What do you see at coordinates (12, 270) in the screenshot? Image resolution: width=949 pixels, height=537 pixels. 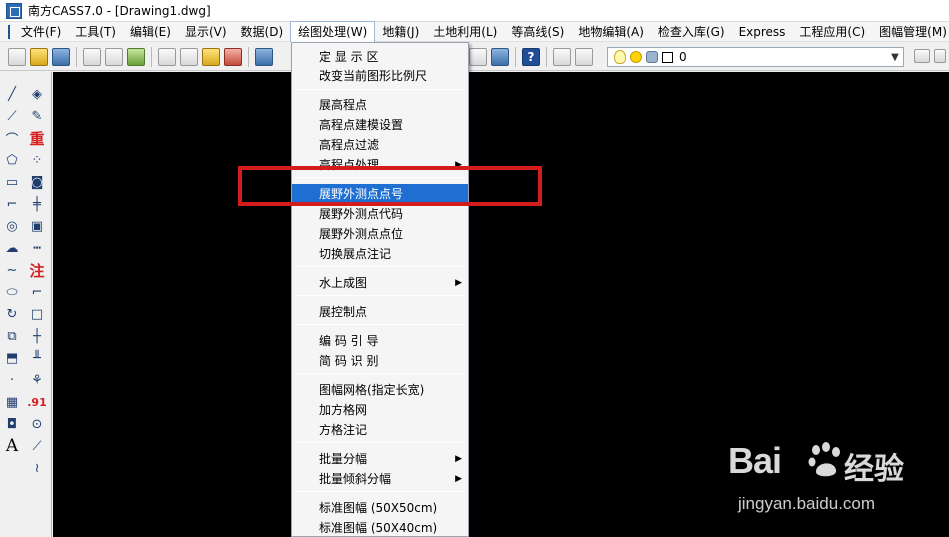 I see `spline-icon: ∼` at bounding box center [12, 270].